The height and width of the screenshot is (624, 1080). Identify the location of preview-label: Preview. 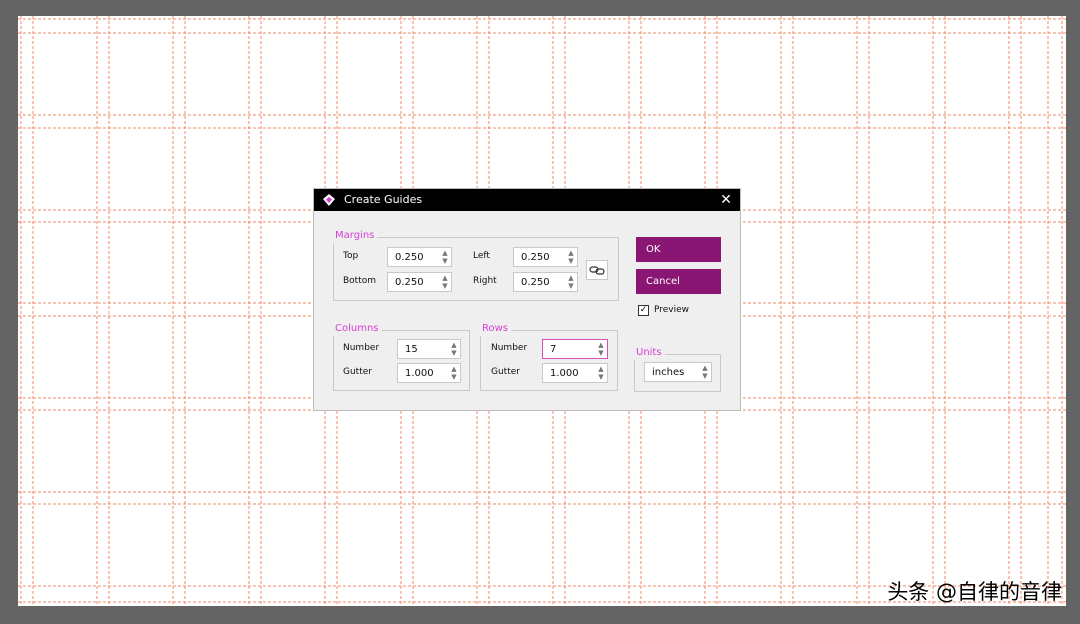
(672, 310).